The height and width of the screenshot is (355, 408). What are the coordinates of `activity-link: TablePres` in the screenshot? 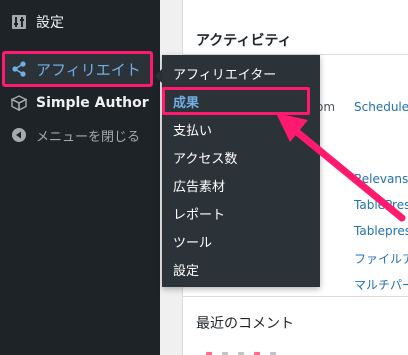 It's located at (381, 205).